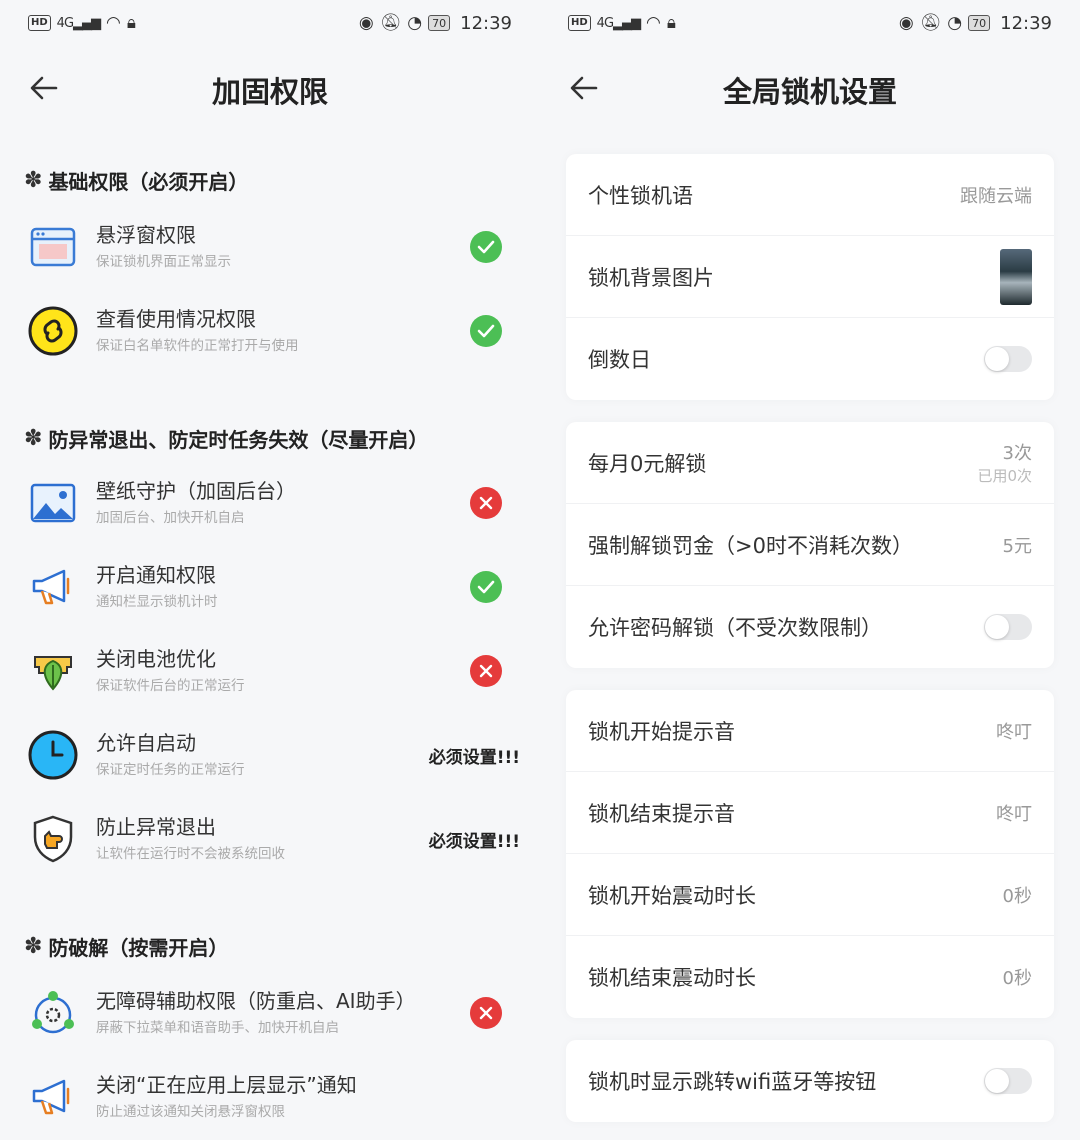 Image resolution: width=1080 pixels, height=1140 pixels. What do you see at coordinates (906, 23) in the screenshot?
I see `eye-icon: ◉` at bounding box center [906, 23].